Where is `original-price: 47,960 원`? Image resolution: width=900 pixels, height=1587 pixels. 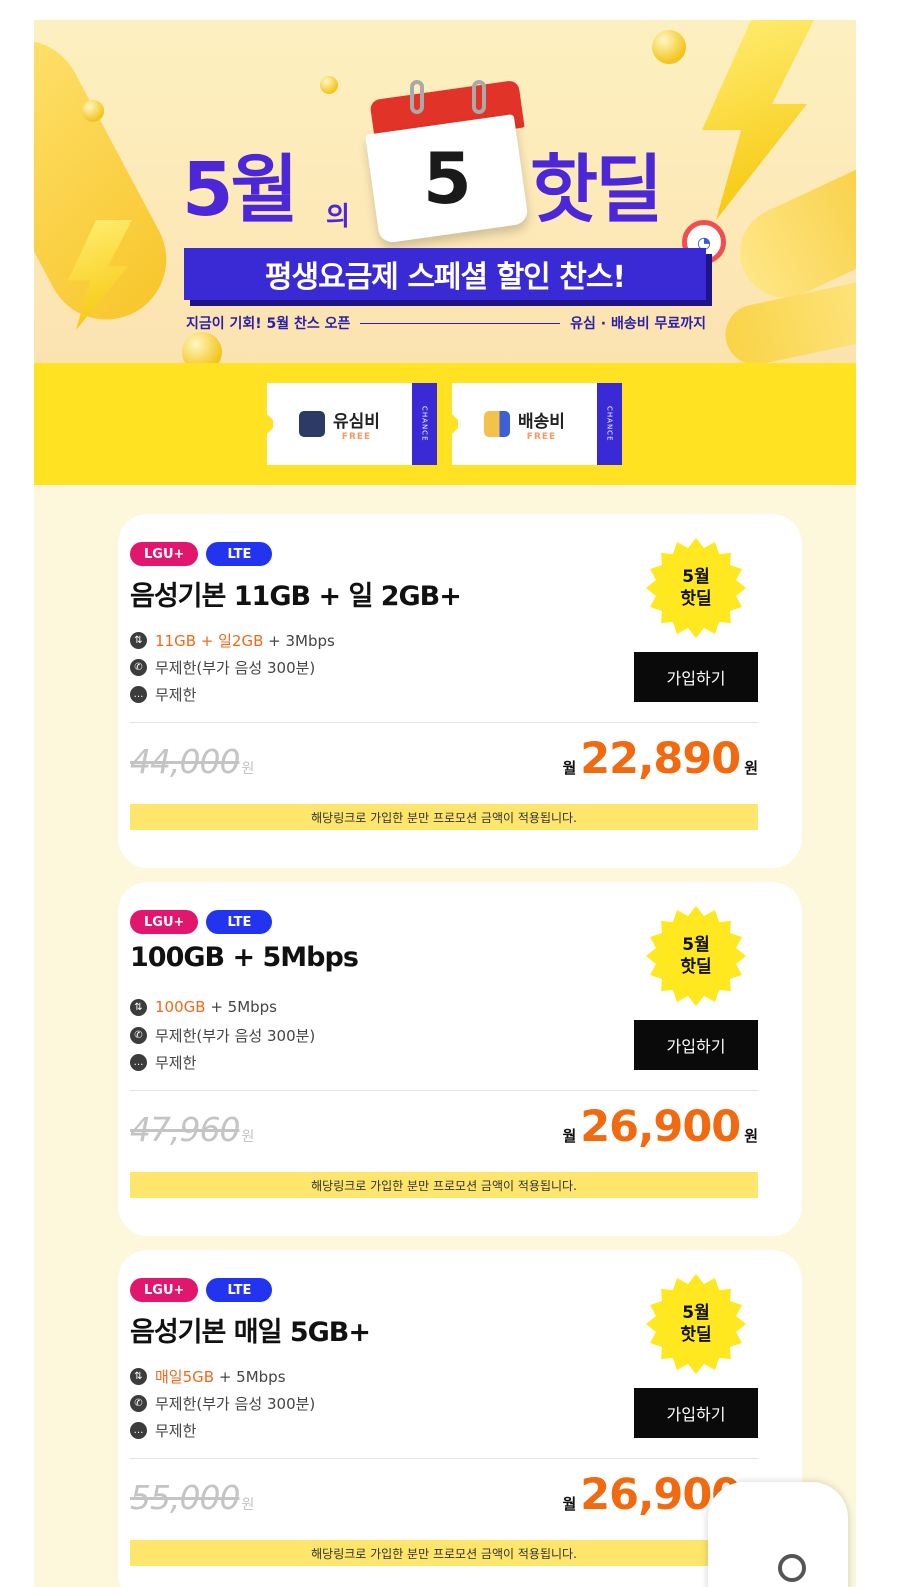 original-price: 47,960 원 is located at coordinates (192, 1129).